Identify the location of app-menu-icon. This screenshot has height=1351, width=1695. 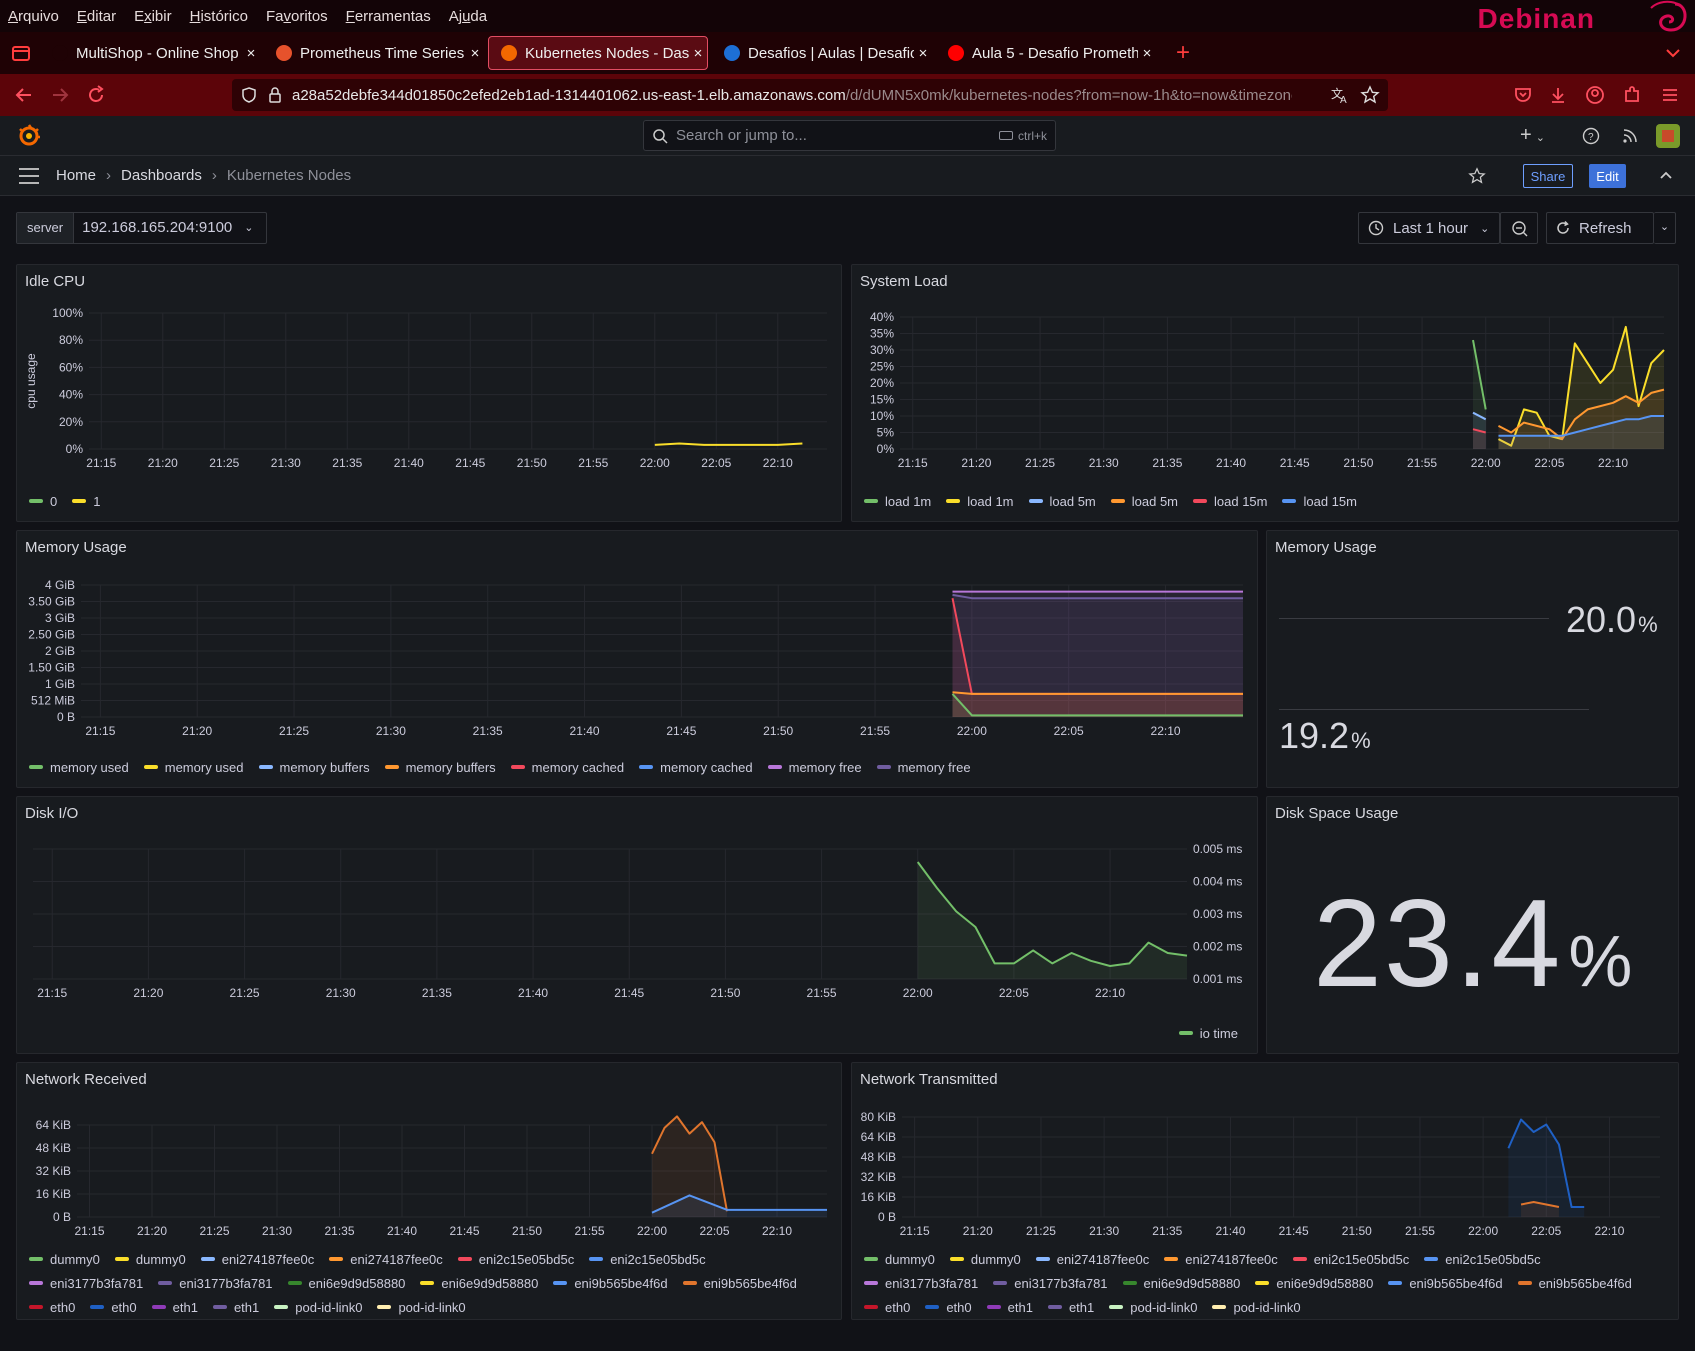
(1670, 95).